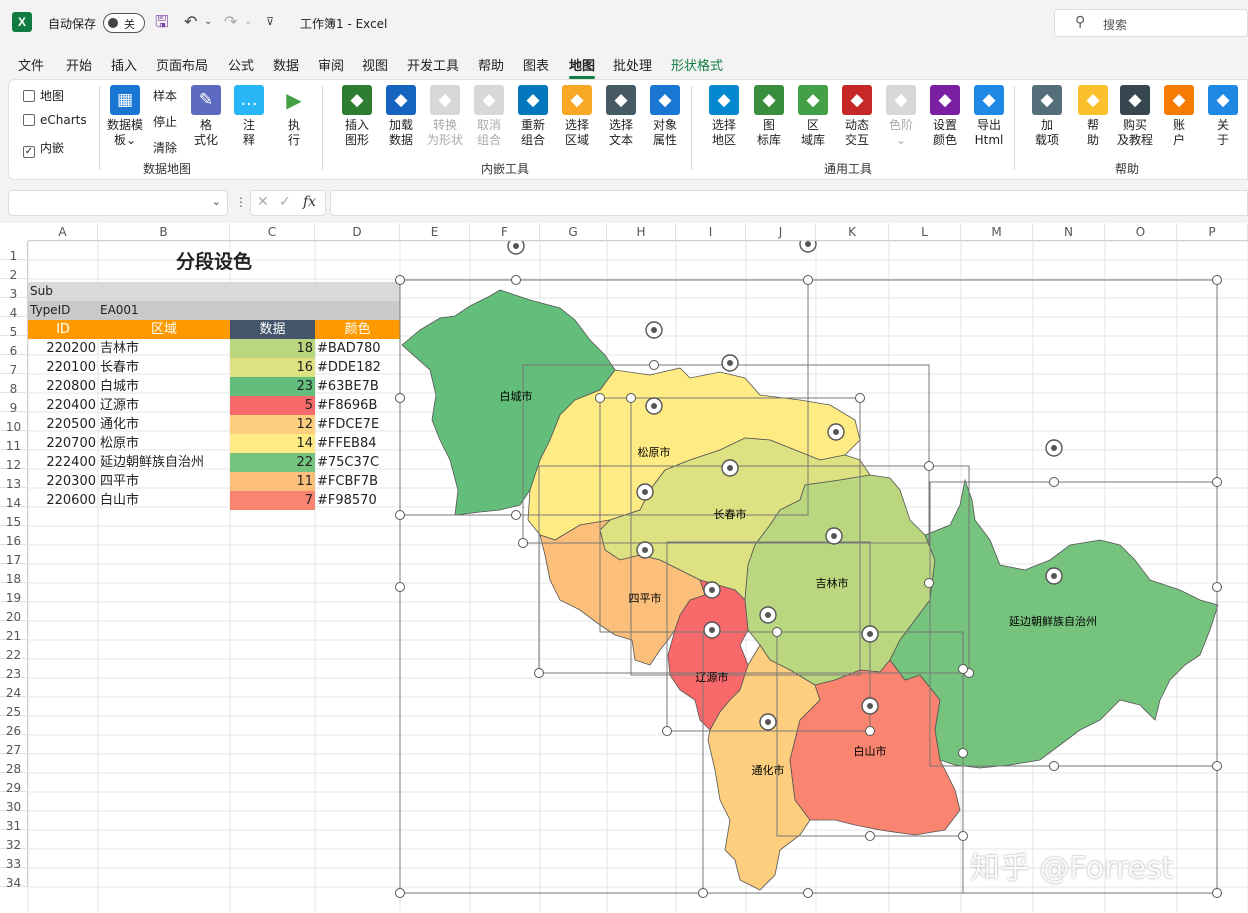 The image size is (1248, 913). Describe the element at coordinates (285, 202) in the screenshot. I see `enter-icon: ✓` at that location.